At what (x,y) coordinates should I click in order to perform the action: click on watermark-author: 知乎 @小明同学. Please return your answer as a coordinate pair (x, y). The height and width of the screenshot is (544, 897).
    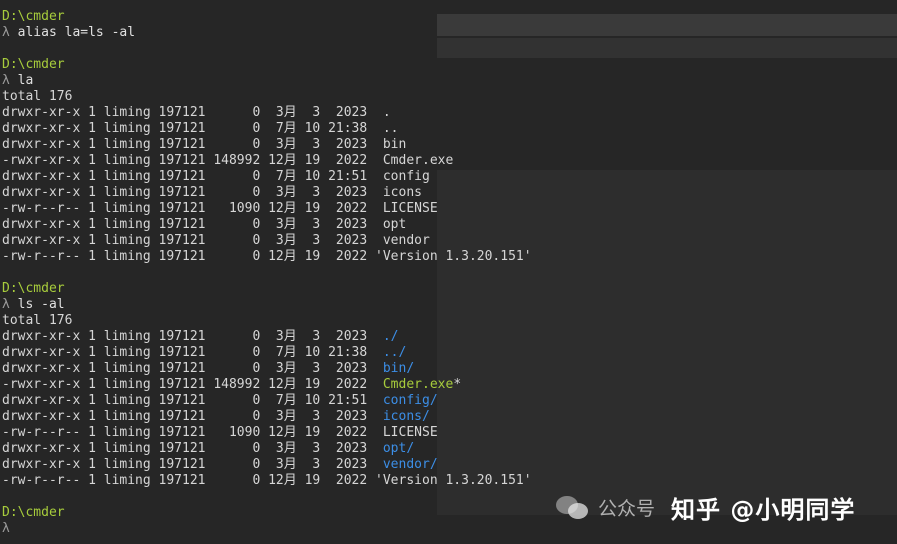
    Looking at the image, I should click on (763, 509).